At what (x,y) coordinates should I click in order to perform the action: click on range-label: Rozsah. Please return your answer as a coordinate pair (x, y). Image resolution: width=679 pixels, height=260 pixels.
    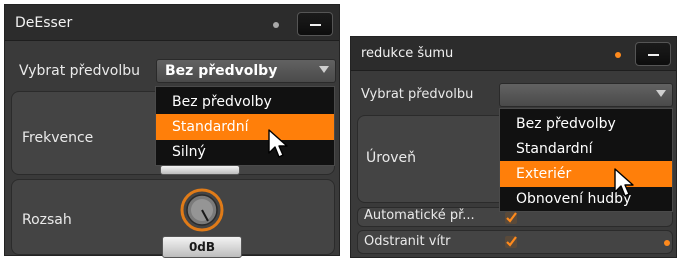
    Looking at the image, I should click on (47, 220).